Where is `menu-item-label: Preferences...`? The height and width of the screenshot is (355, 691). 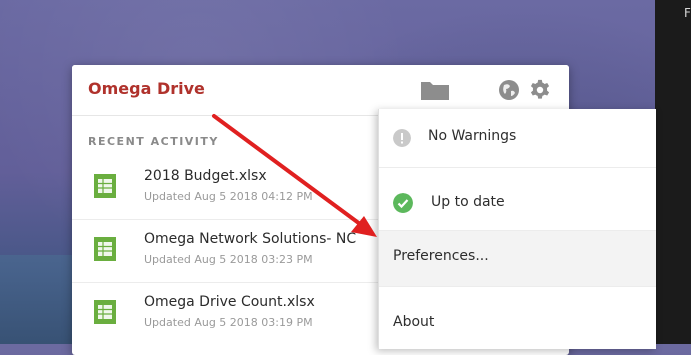 menu-item-label: Preferences... is located at coordinates (441, 256).